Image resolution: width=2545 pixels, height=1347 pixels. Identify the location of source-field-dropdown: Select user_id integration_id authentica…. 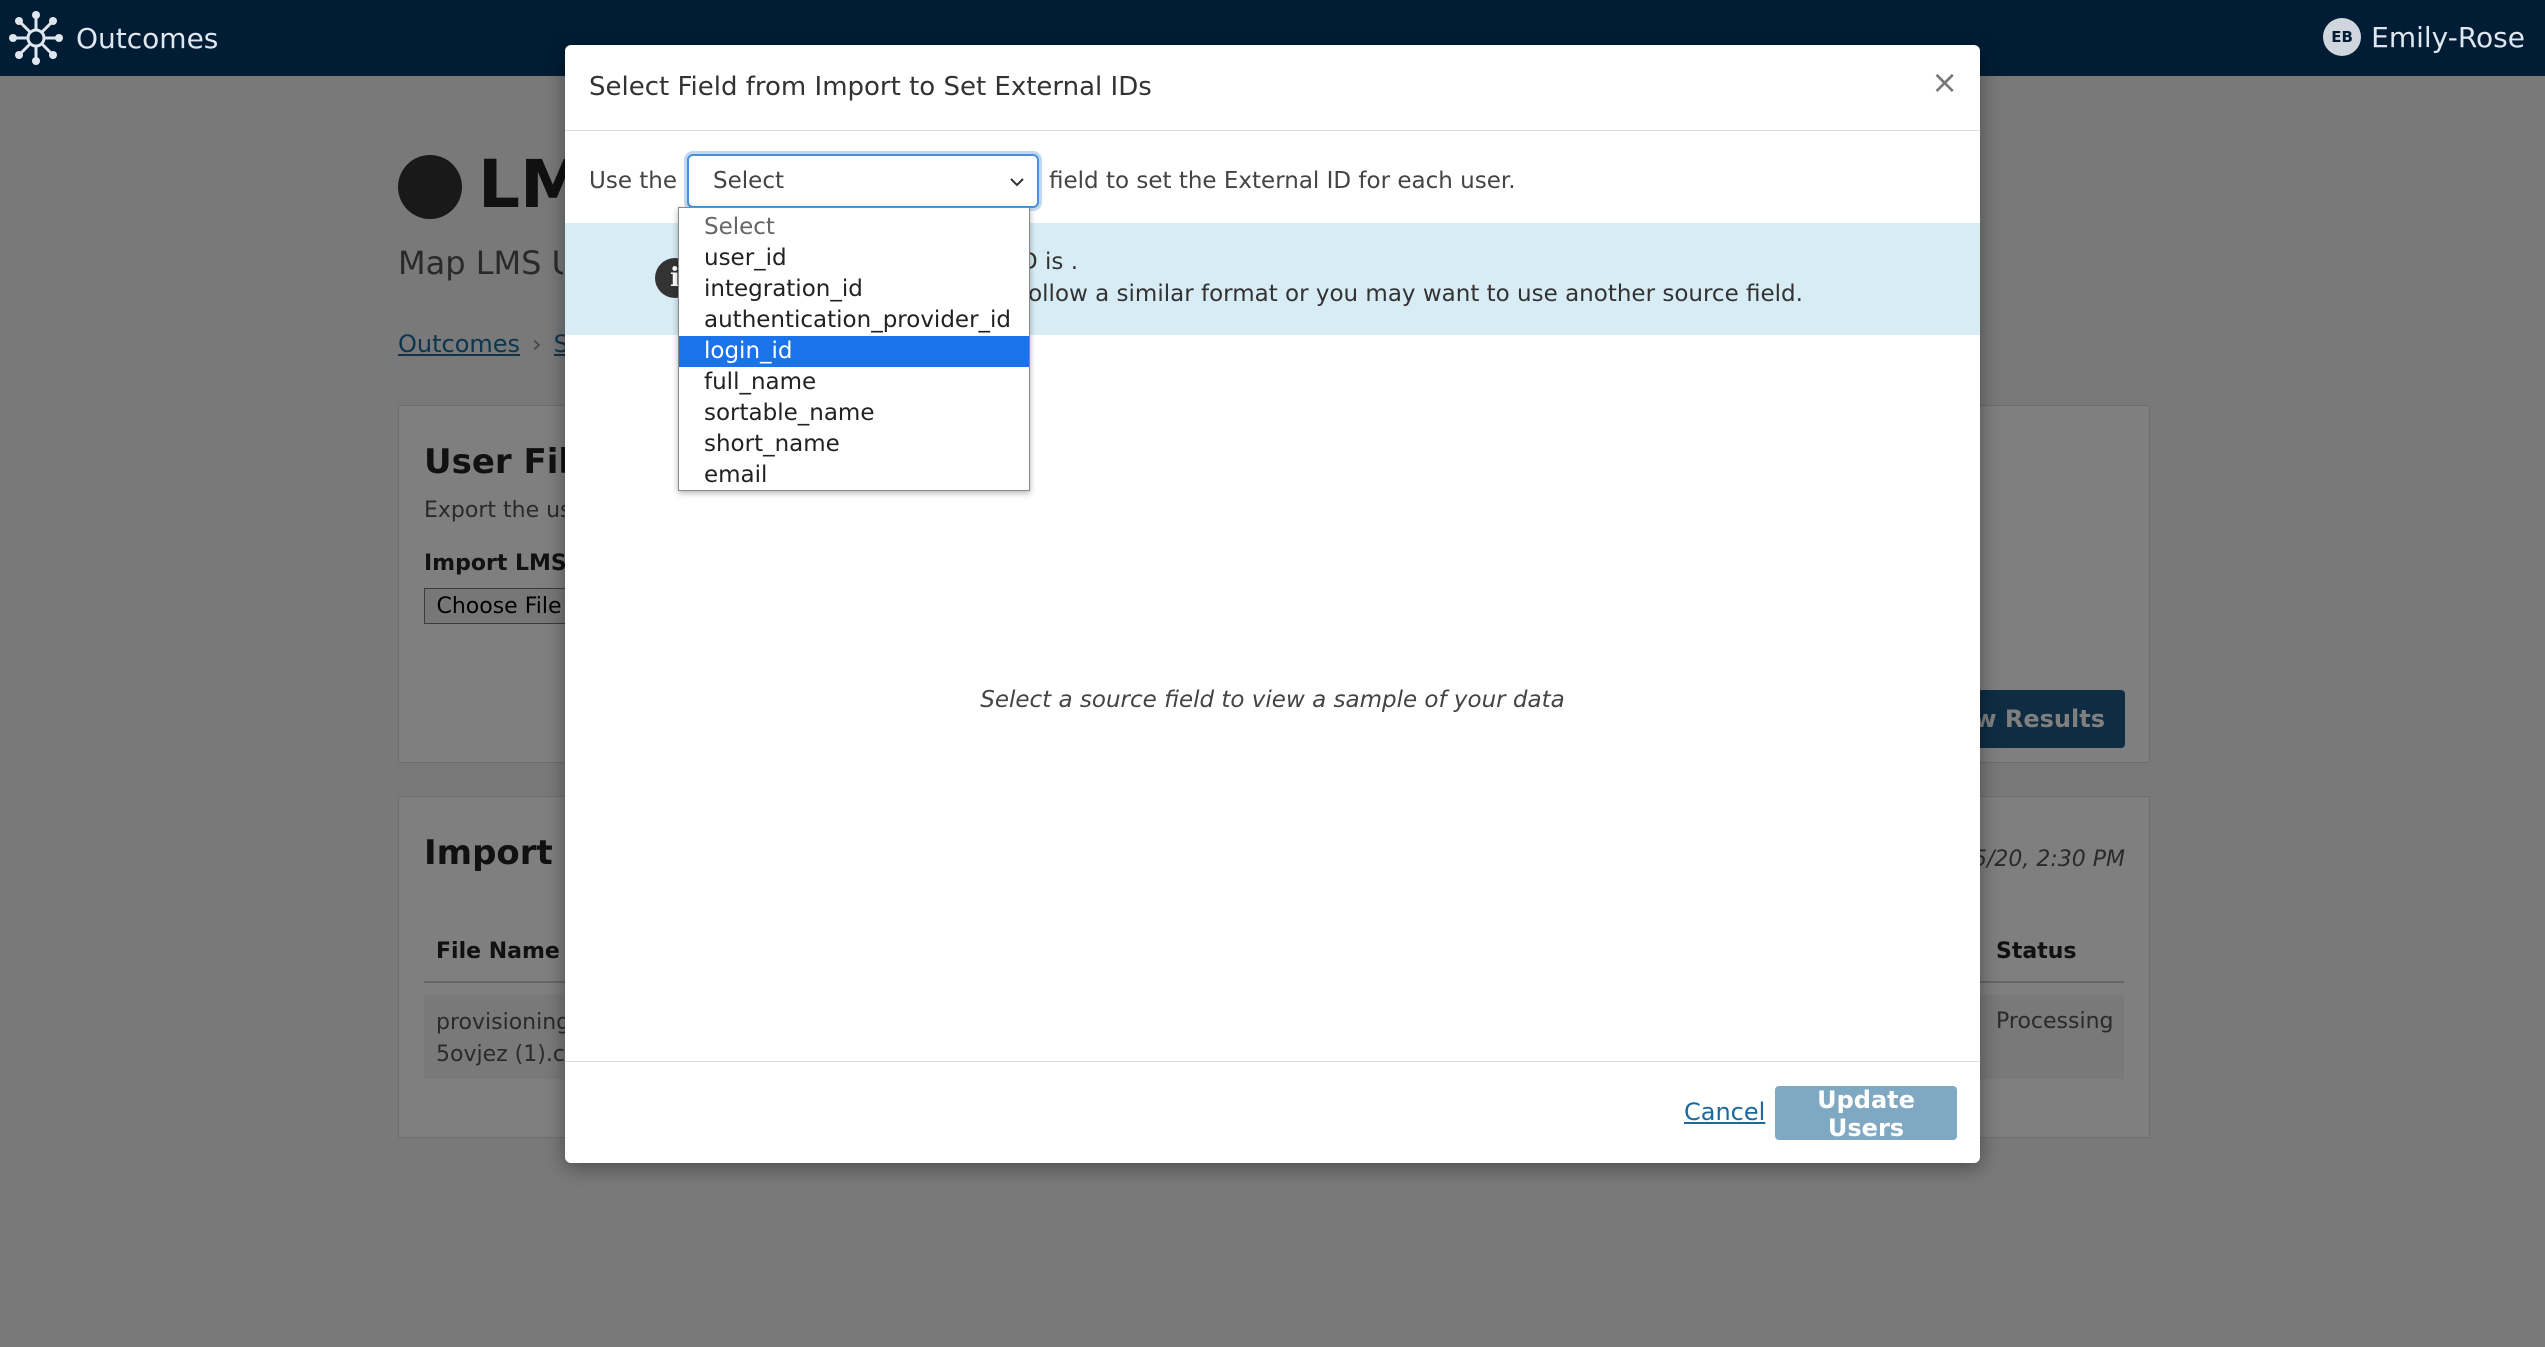
(854, 349).